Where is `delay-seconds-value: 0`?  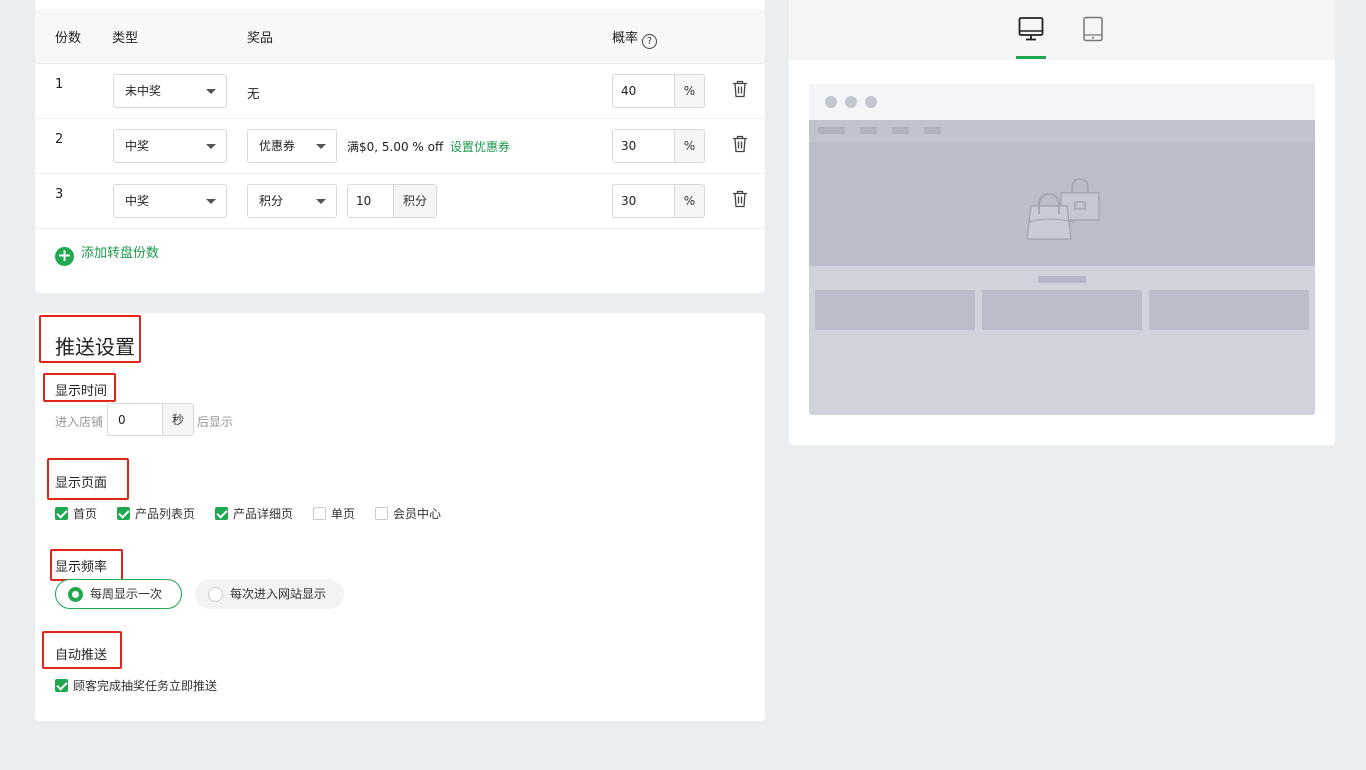 delay-seconds-value: 0 is located at coordinates (122, 420).